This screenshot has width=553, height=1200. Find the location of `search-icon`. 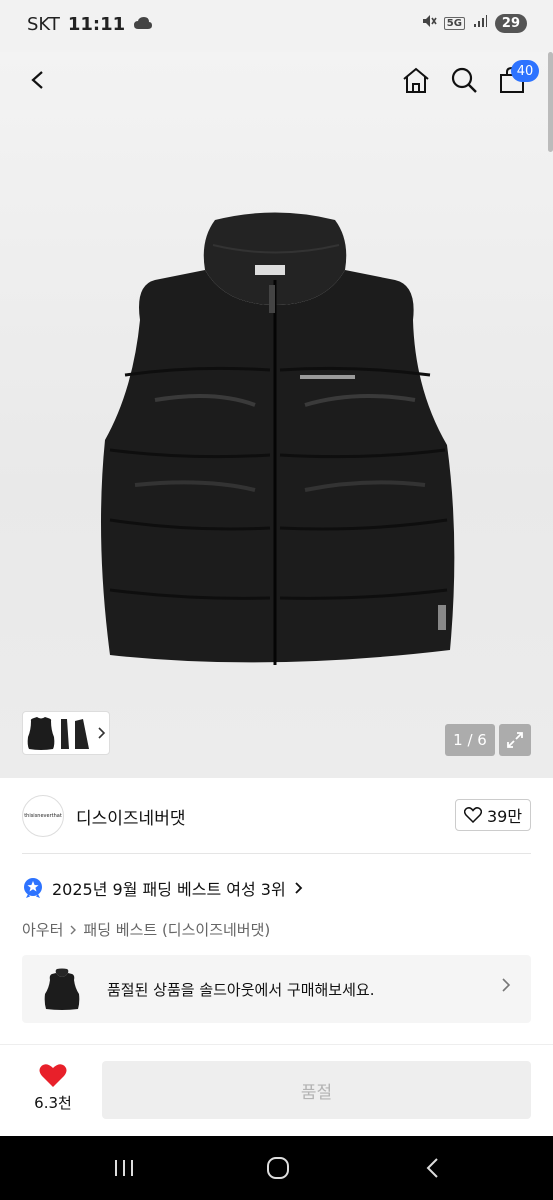

search-icon is located at coordinates (464, 80).